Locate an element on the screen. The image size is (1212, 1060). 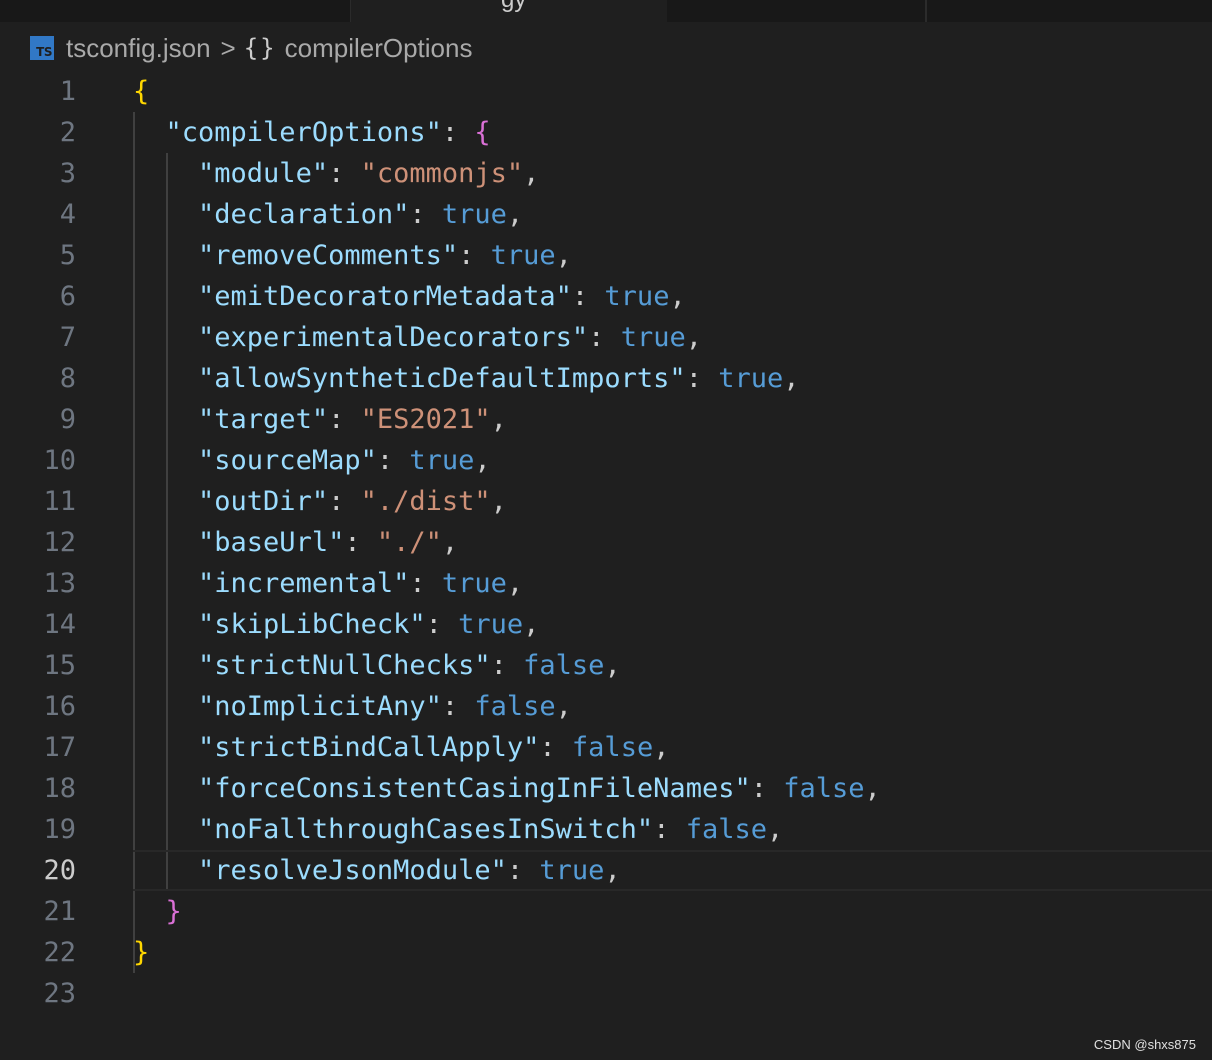
code-text: "strictBindCallApply": false, is located at coordinates (401, 747).